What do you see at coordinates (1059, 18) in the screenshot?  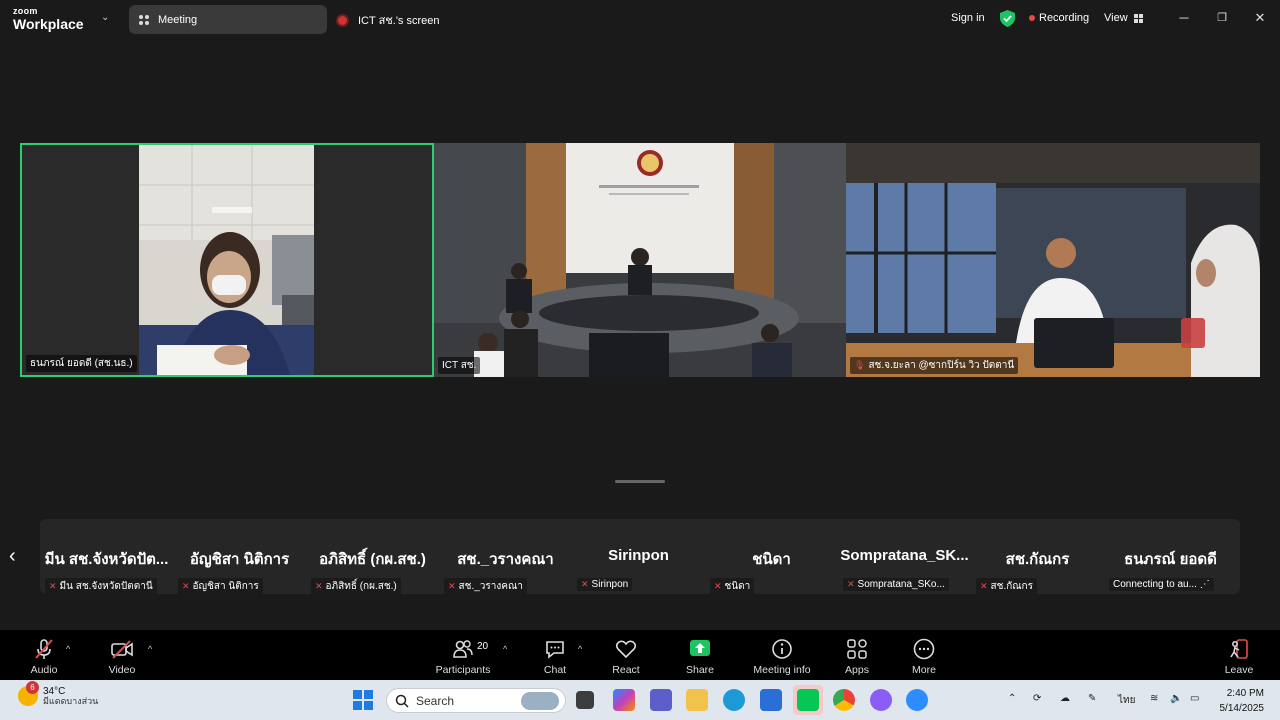 I see `recording-indicator: Recording` at bounding box center [1059, 18].